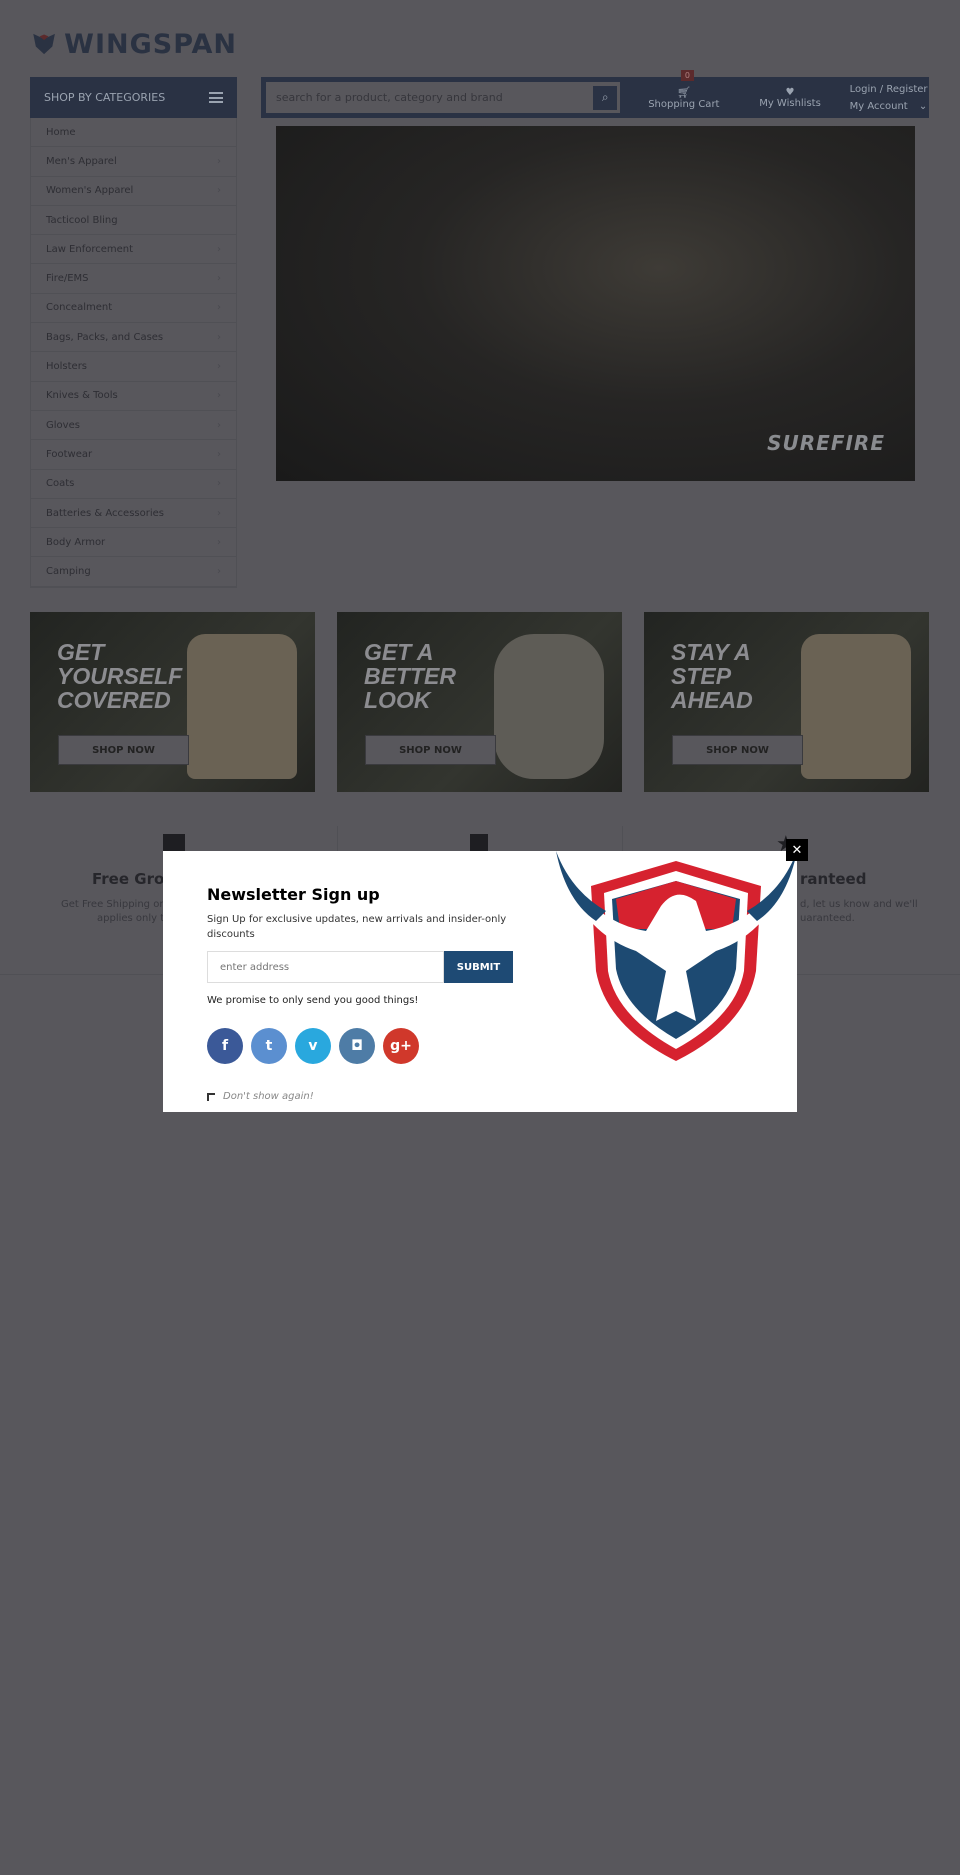 The width and height of the screenshot is (960, 1875). Describe the element at coordinates (786, 702) in the screenshot. I see `banner-step-ahead: STAY A STEP AHEAD SHOP NOW` at that location.